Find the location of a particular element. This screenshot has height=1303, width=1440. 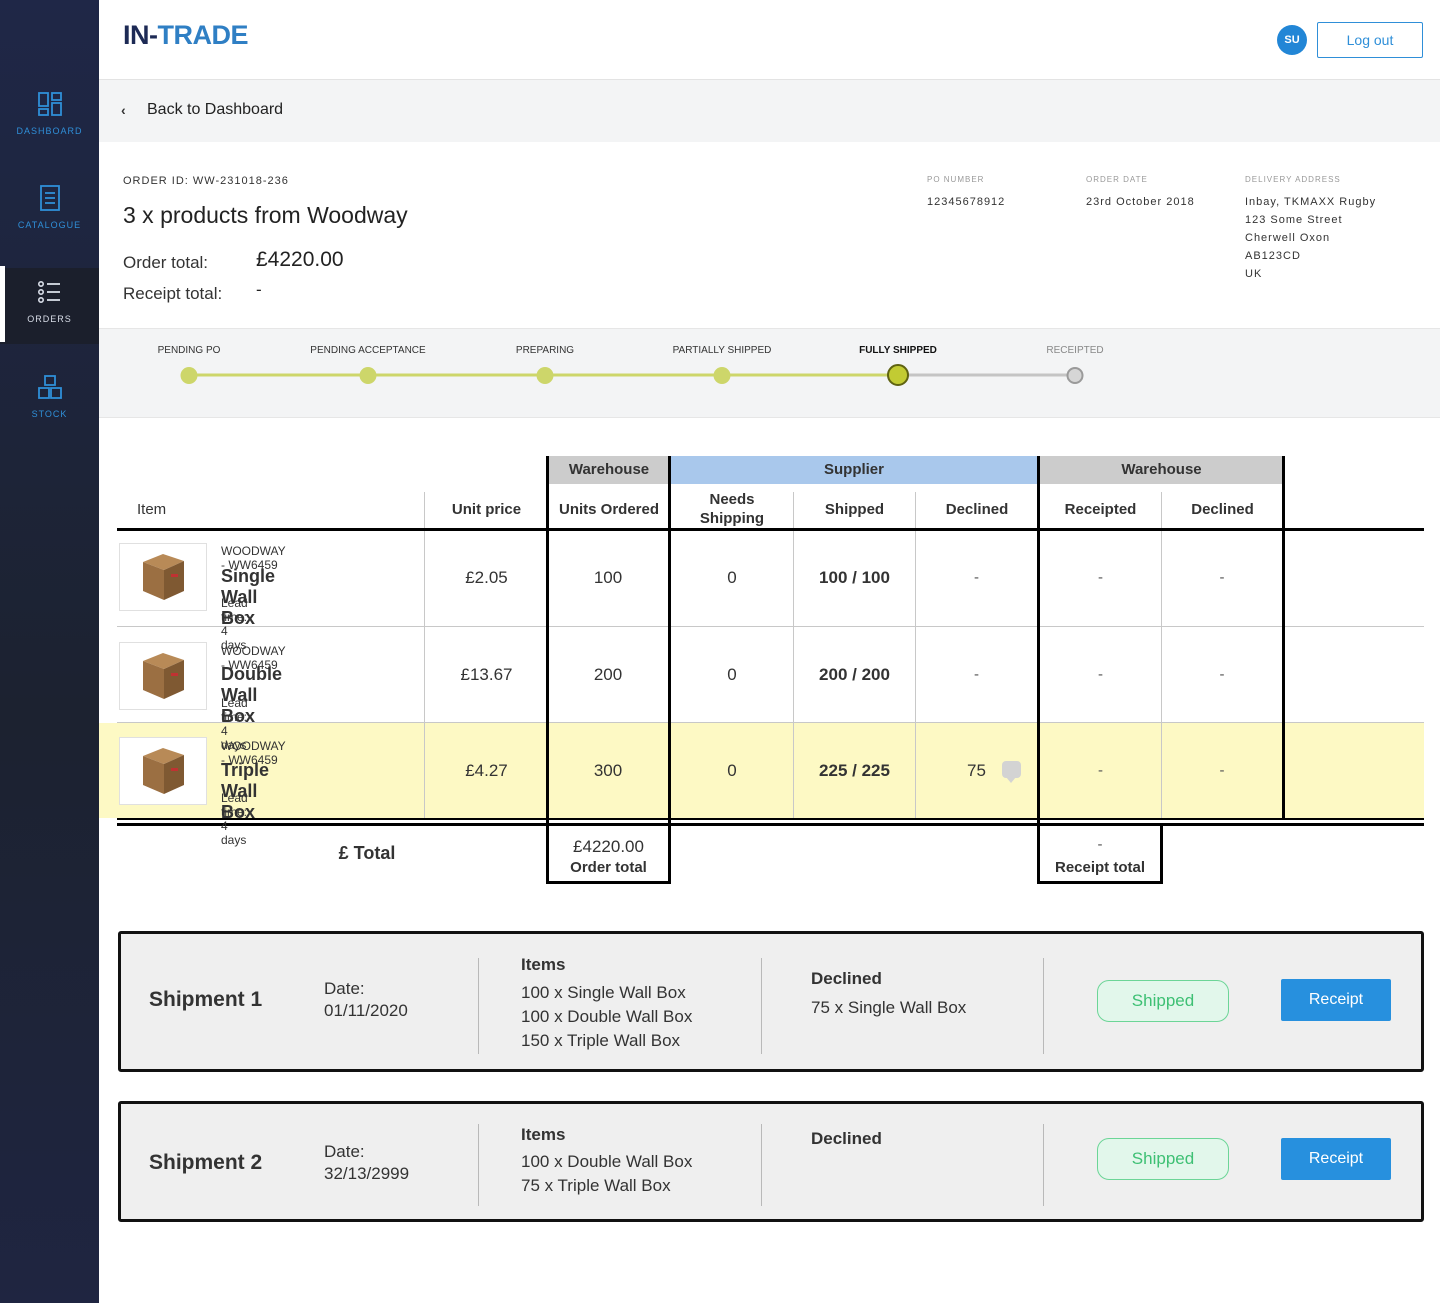

shipment-date: Date: 01/11/2020 is located at coordinates (366, 1000).